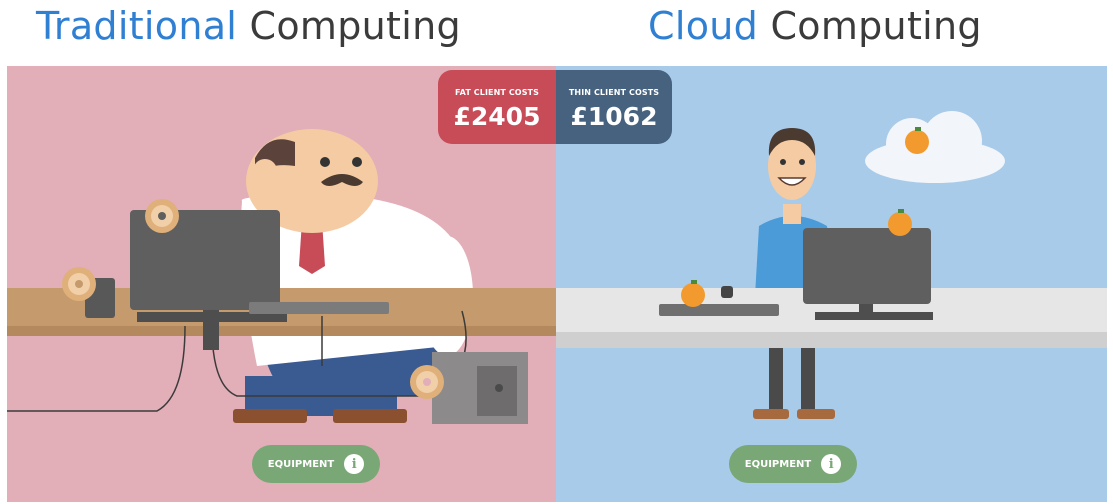 The height and width of the screenshot is (504, 1113). I want to click on fat-client-costs-amount: £2405, so click(497, 116).